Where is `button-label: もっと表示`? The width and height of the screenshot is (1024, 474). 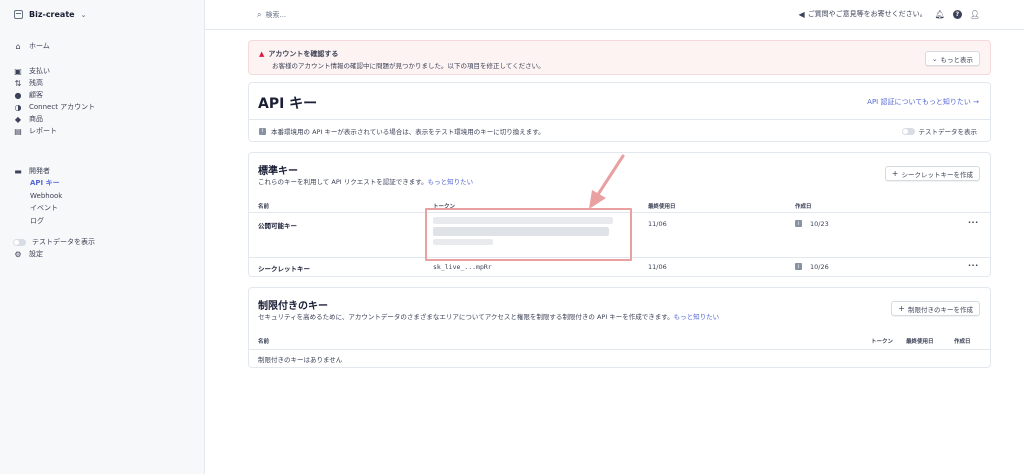
button-label: もっと表示 is located at coordinates (957, 59).